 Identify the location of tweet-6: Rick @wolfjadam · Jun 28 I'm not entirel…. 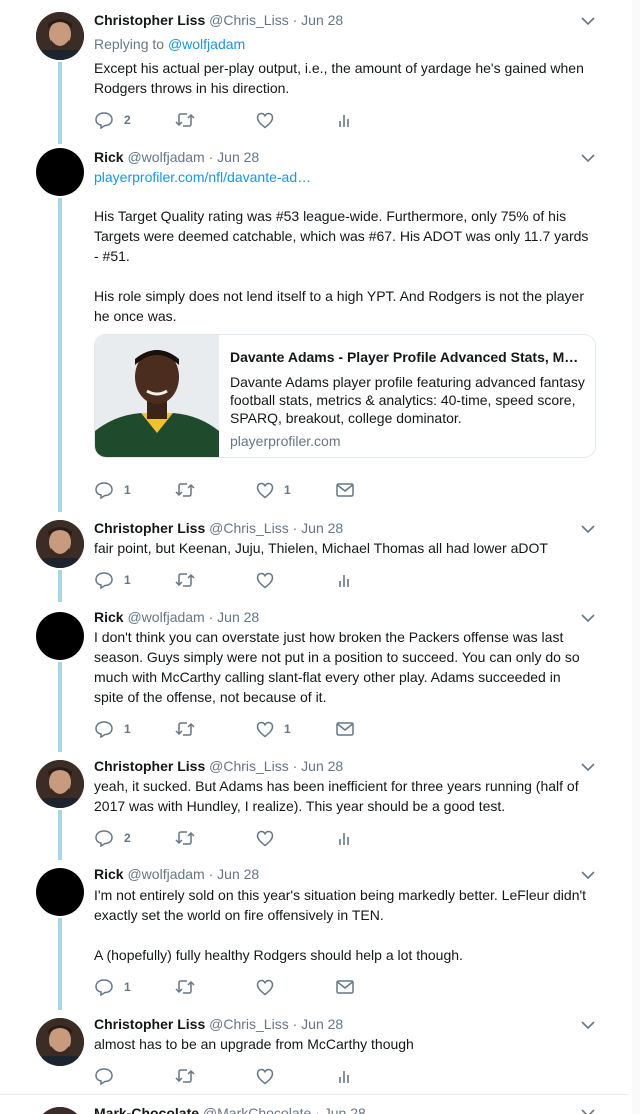
(320, 935).